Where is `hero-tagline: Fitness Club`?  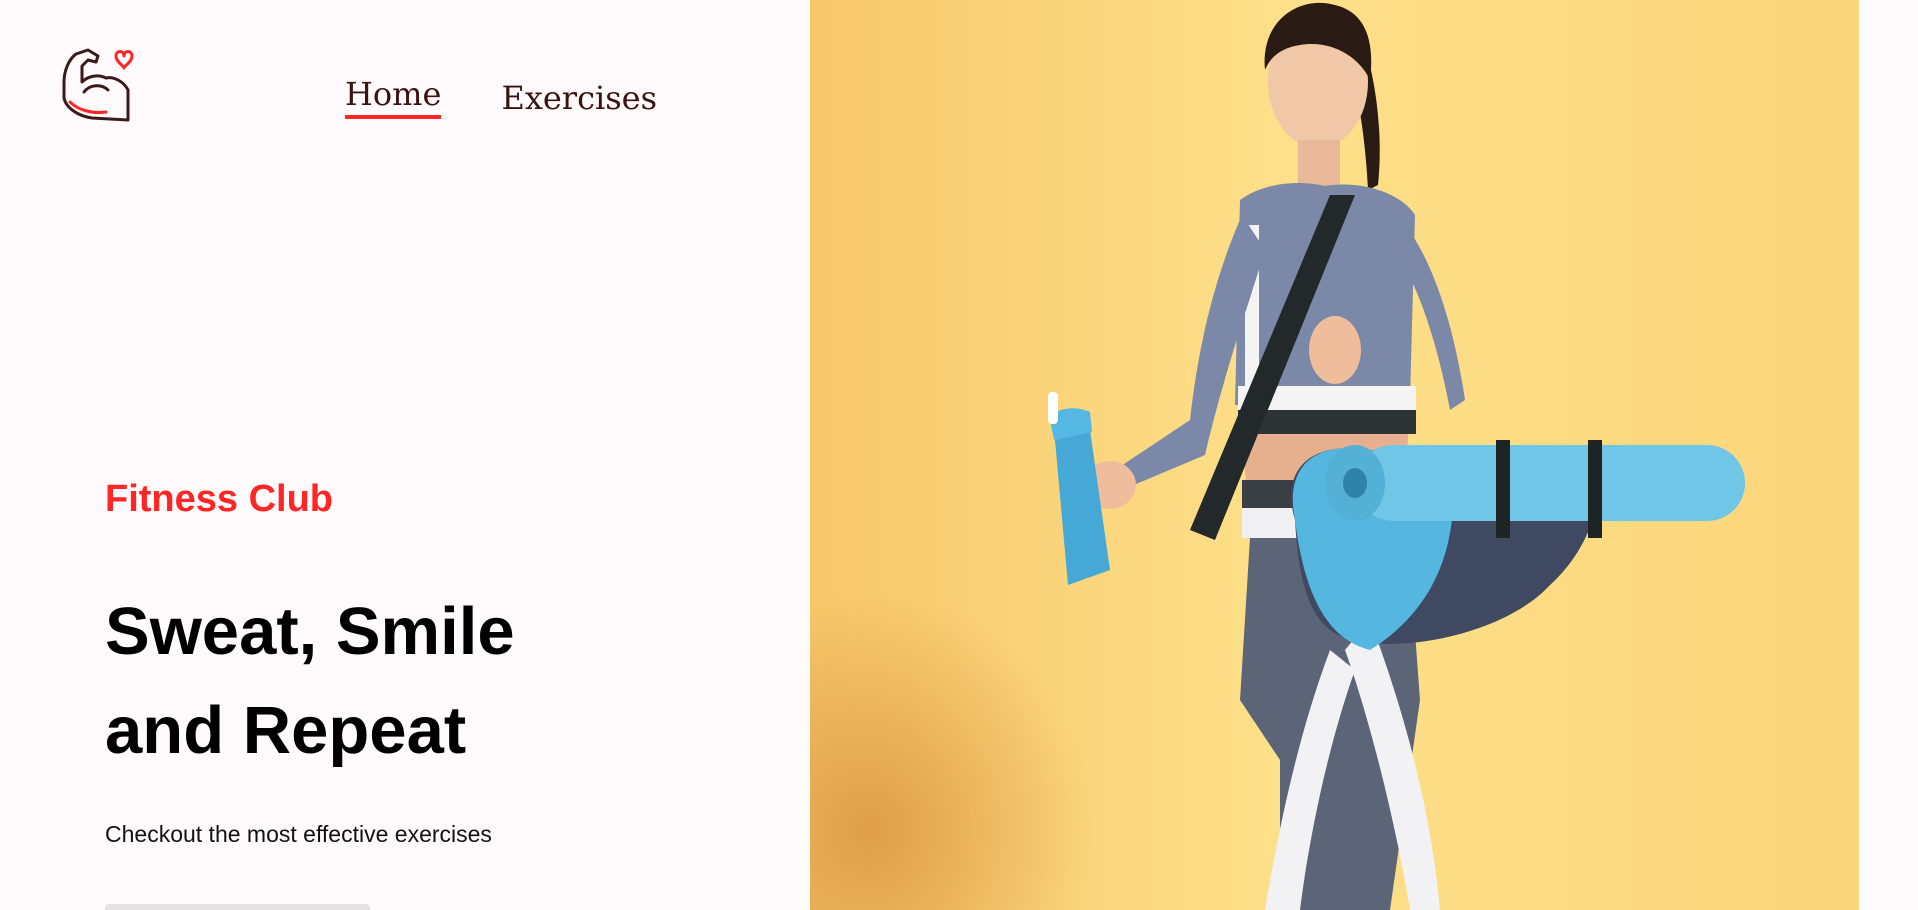 hero-tagline: Fitness Club is located at coordinates (219, 499).